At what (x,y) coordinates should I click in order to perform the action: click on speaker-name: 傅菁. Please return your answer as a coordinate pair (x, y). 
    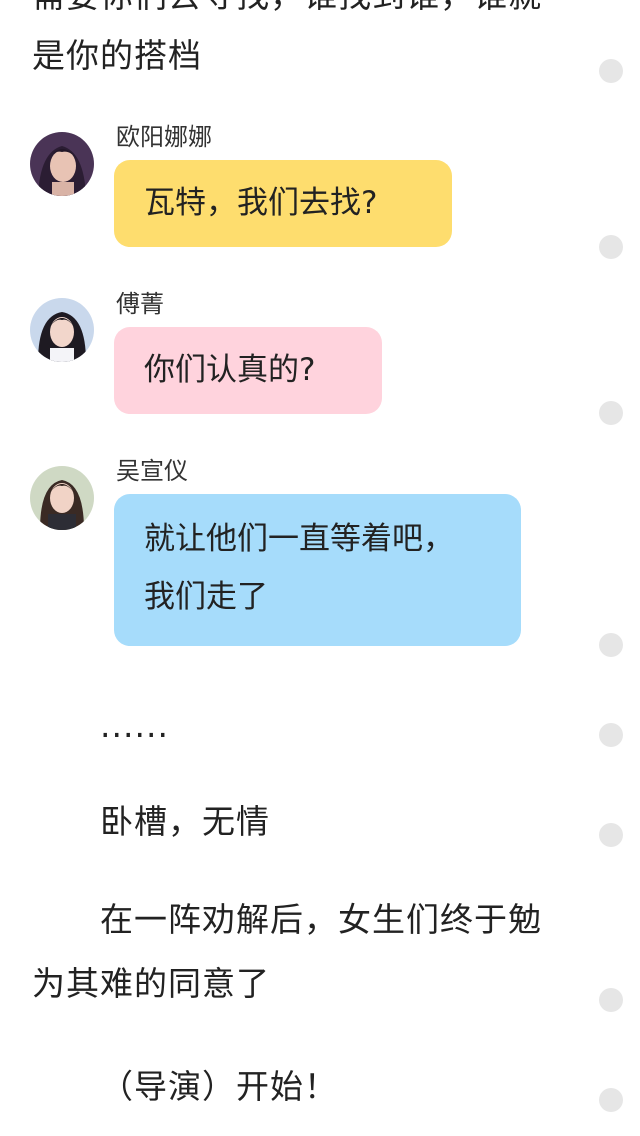
    Looking at the image, I should click on (140, 304).